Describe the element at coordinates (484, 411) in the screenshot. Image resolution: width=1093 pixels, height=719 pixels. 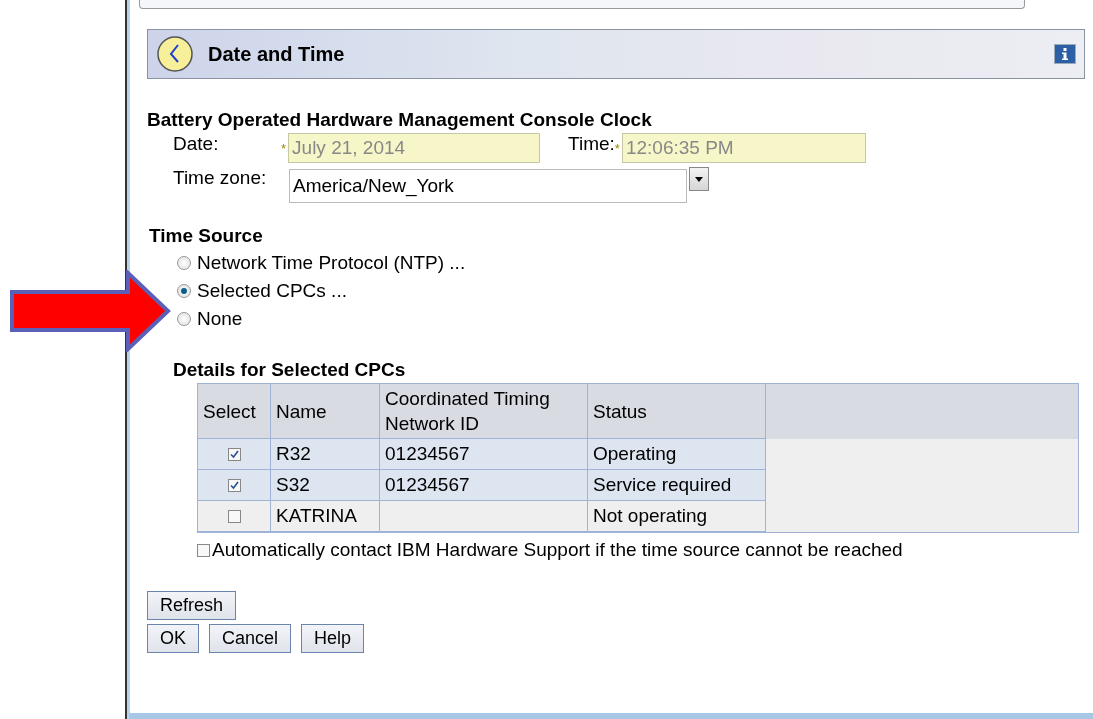
I see `column-header: Coordinated Timing Network ID` at that location.